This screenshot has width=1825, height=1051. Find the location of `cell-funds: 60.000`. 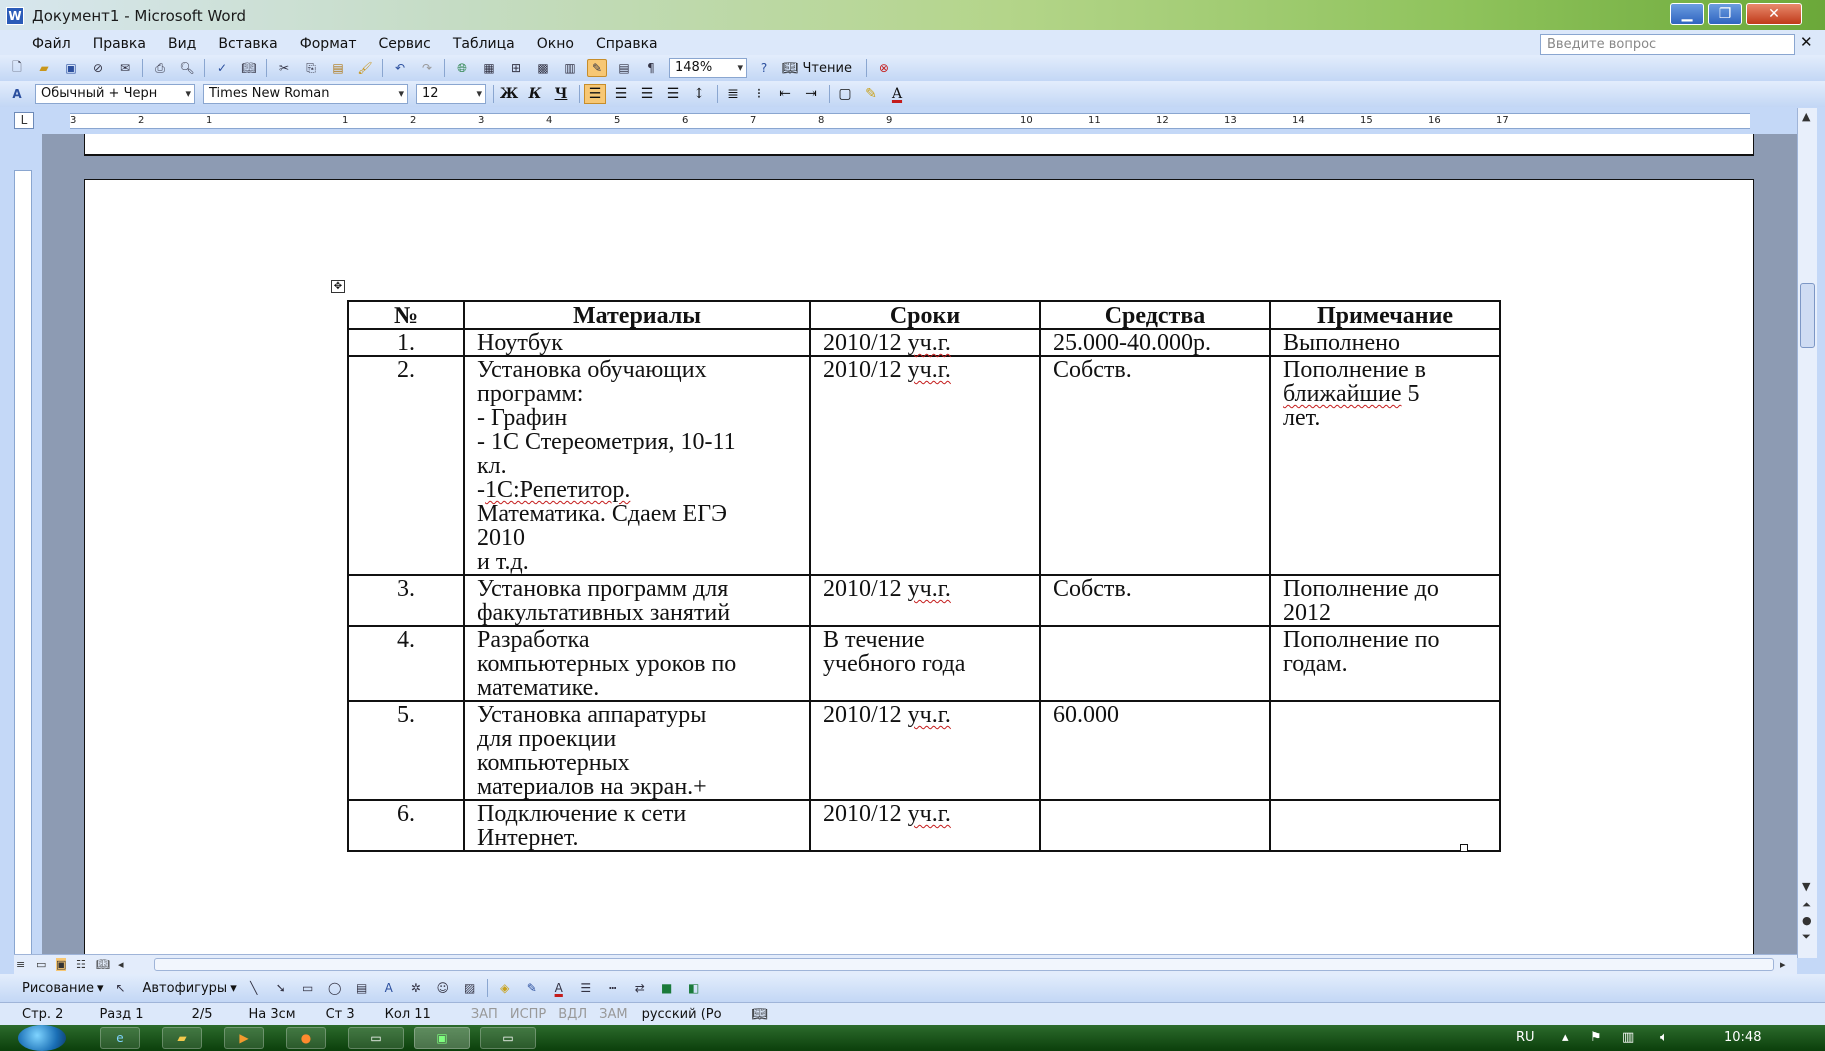

cell-funds: 60.000 is located at coordinates (1155, 750).